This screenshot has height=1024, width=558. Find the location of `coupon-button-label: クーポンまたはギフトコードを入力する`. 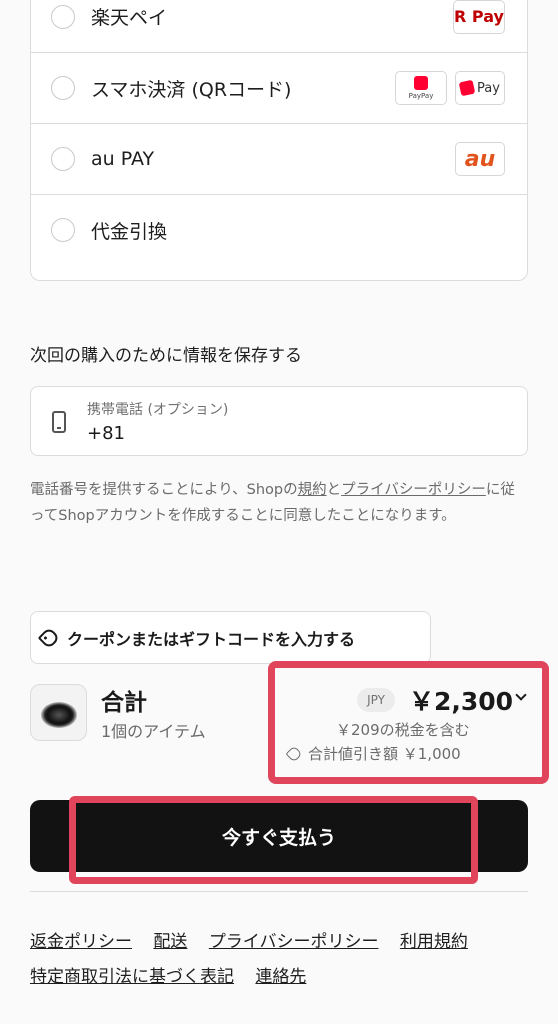

coupon-button-label: クーポンまたはギフトコードを入力する is located at coordinates (211, 639).